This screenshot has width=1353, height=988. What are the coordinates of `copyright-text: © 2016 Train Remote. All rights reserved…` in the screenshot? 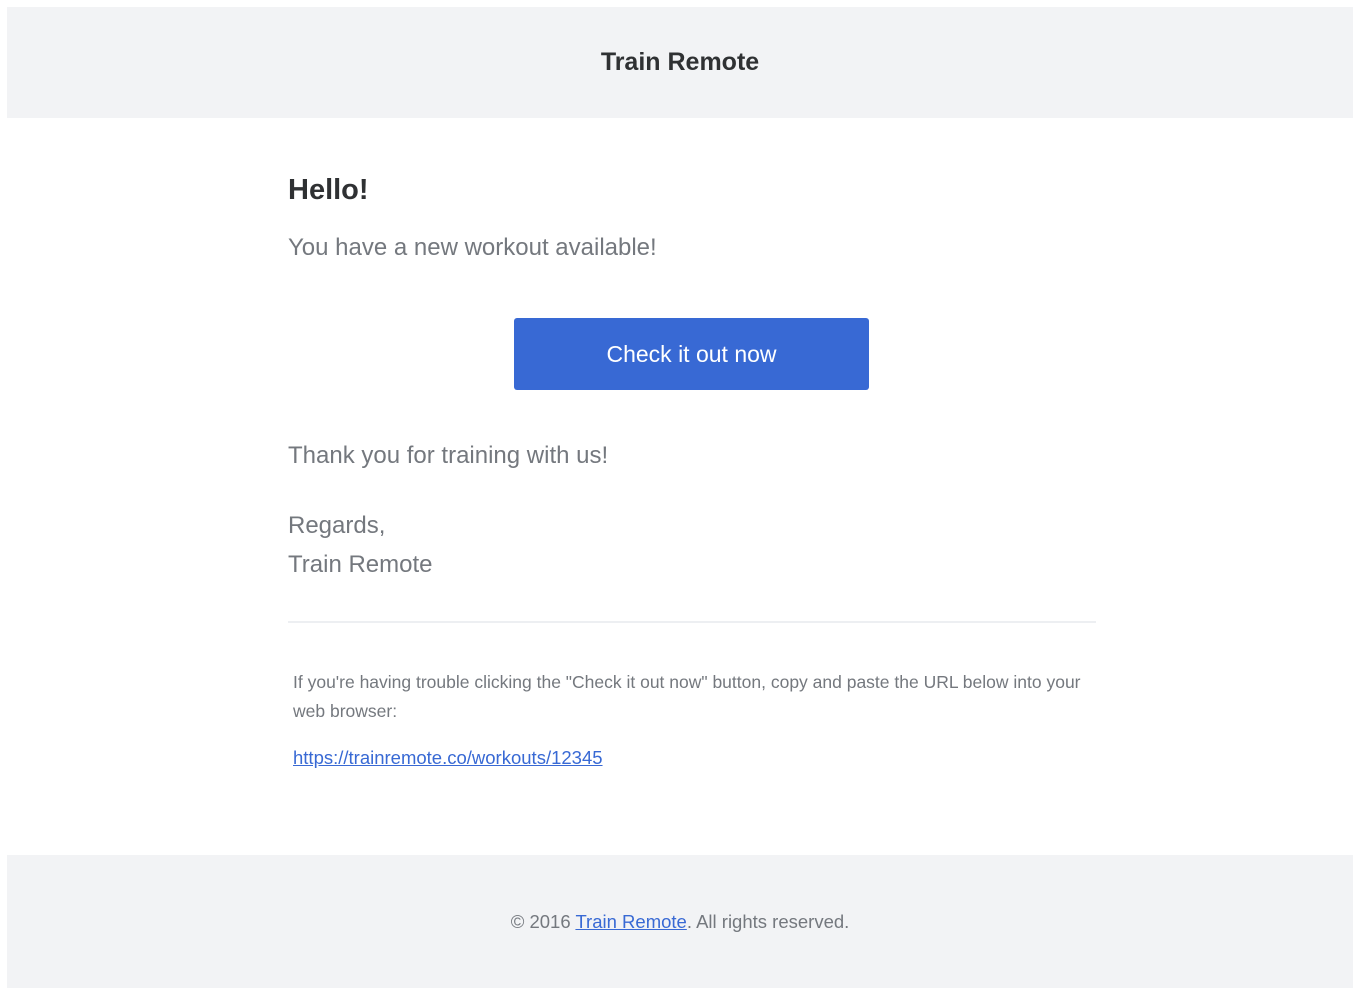 It's located at (680, 922).